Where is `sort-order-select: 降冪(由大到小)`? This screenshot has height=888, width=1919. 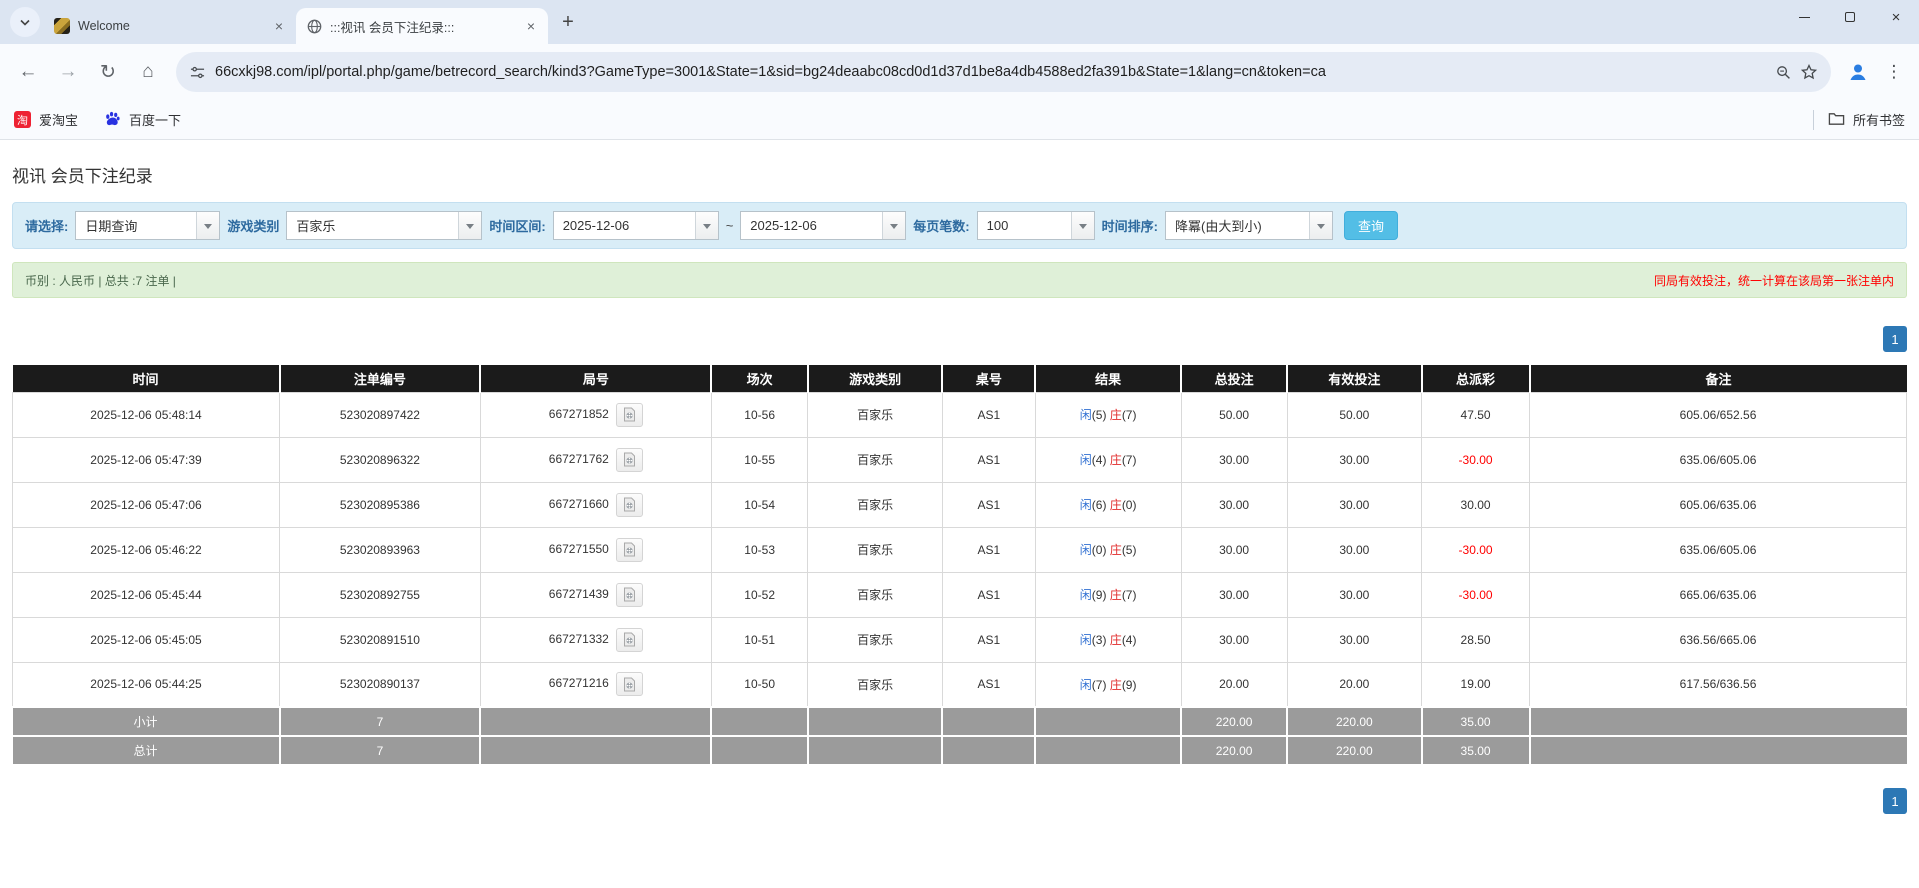
sort-order-select: 降冪(由大到小) is located at coordinates (1248, 225).